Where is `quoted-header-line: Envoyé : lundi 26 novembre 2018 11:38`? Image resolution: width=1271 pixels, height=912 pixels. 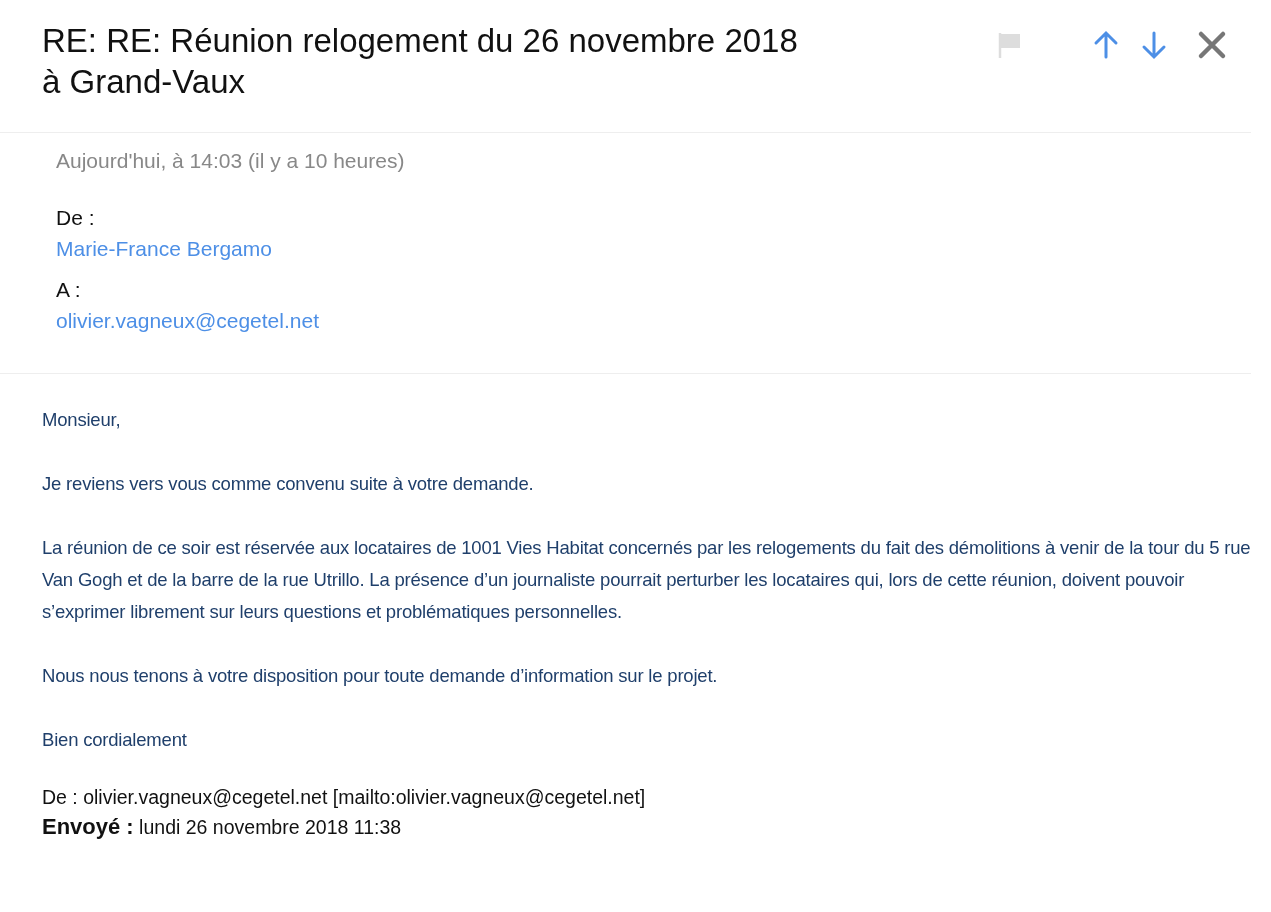 quoted-header-line: Envoyé : lundi 26 novembre 2018 11:38 is located at coordinates (222, 827).